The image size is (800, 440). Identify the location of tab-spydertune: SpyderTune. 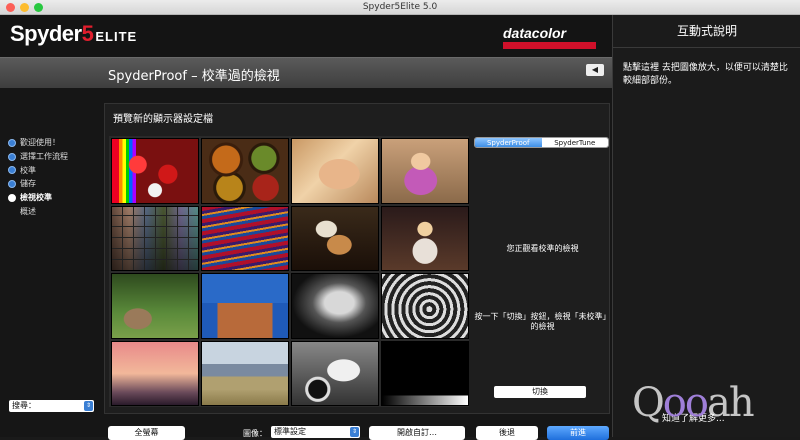
(574, 142).